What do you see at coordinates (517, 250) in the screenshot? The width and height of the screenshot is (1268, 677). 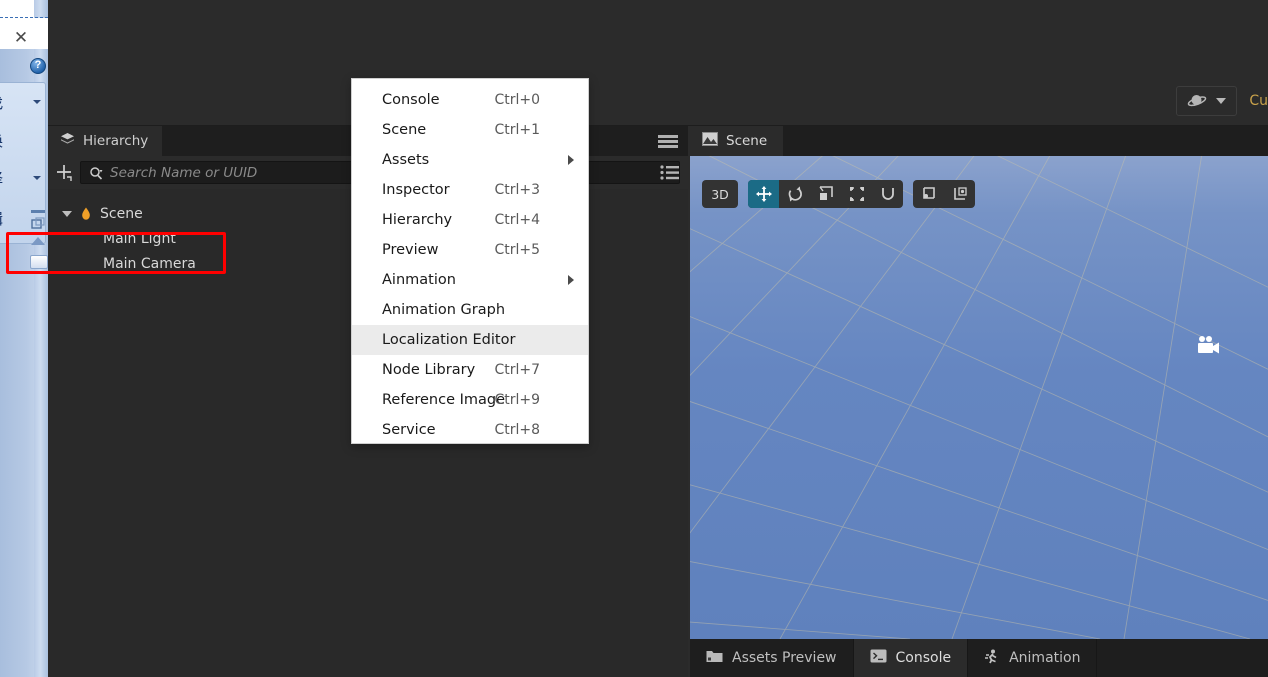 I see `menu-item-shortcut: Ctrl+5` at bounding box center [517, 250].